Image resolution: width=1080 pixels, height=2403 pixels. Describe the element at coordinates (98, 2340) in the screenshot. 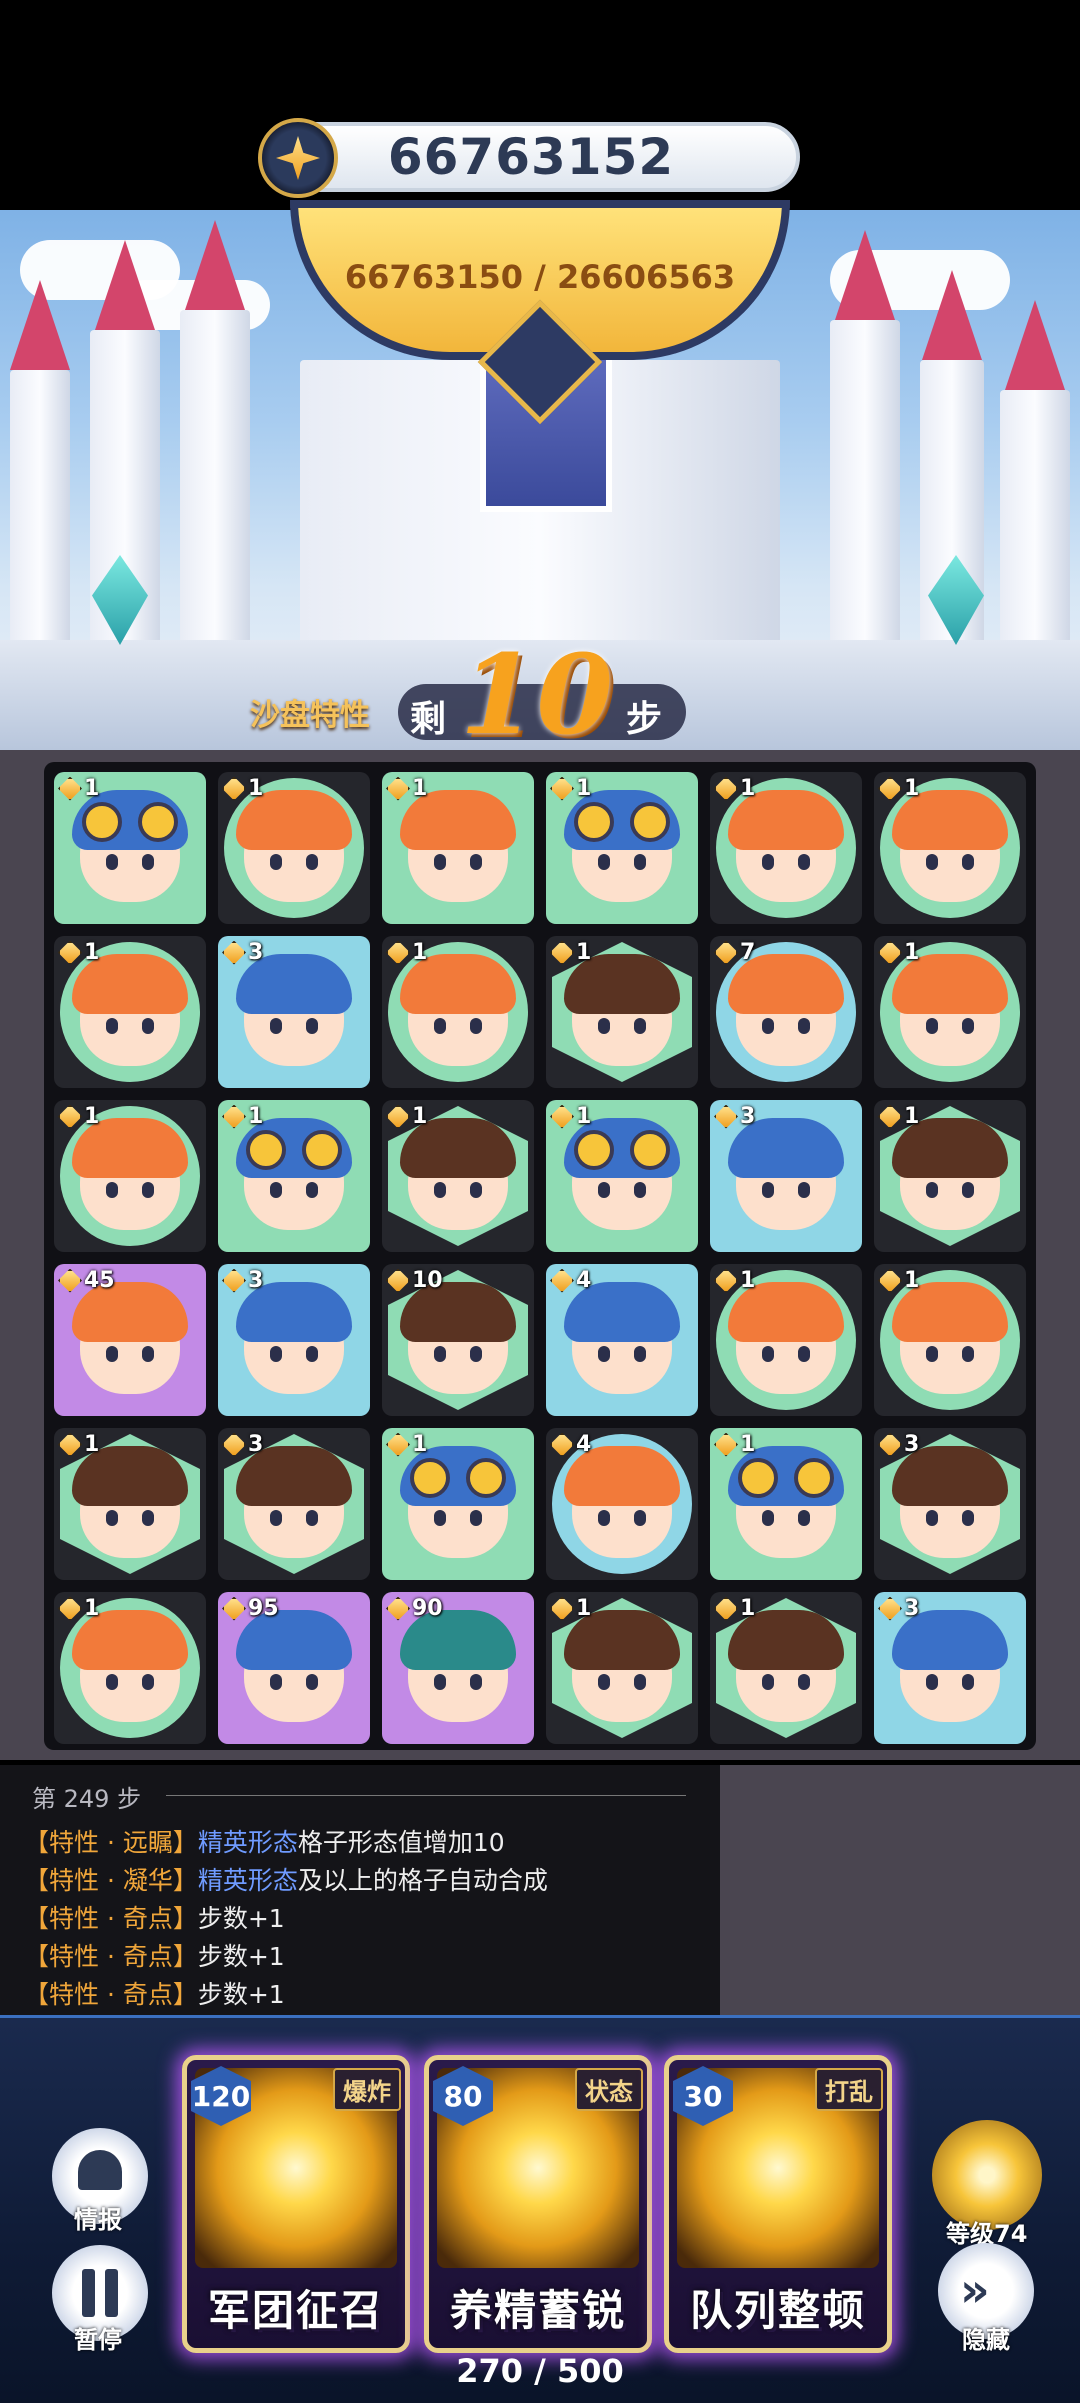

I see `pause-label: 暂停` at that location.